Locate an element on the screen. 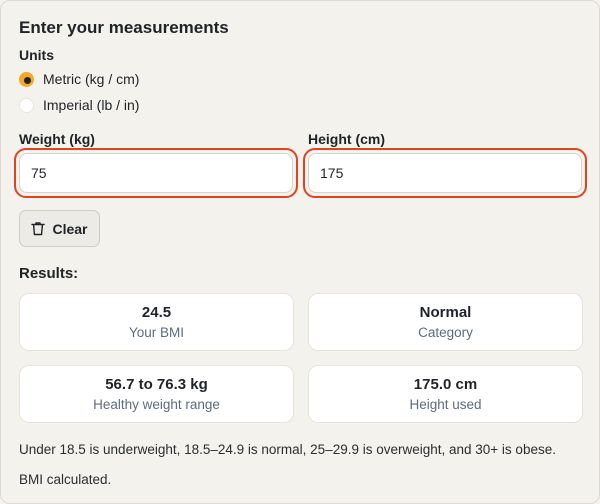  clear-button-label: Clear is located at coordinates (70, 228).